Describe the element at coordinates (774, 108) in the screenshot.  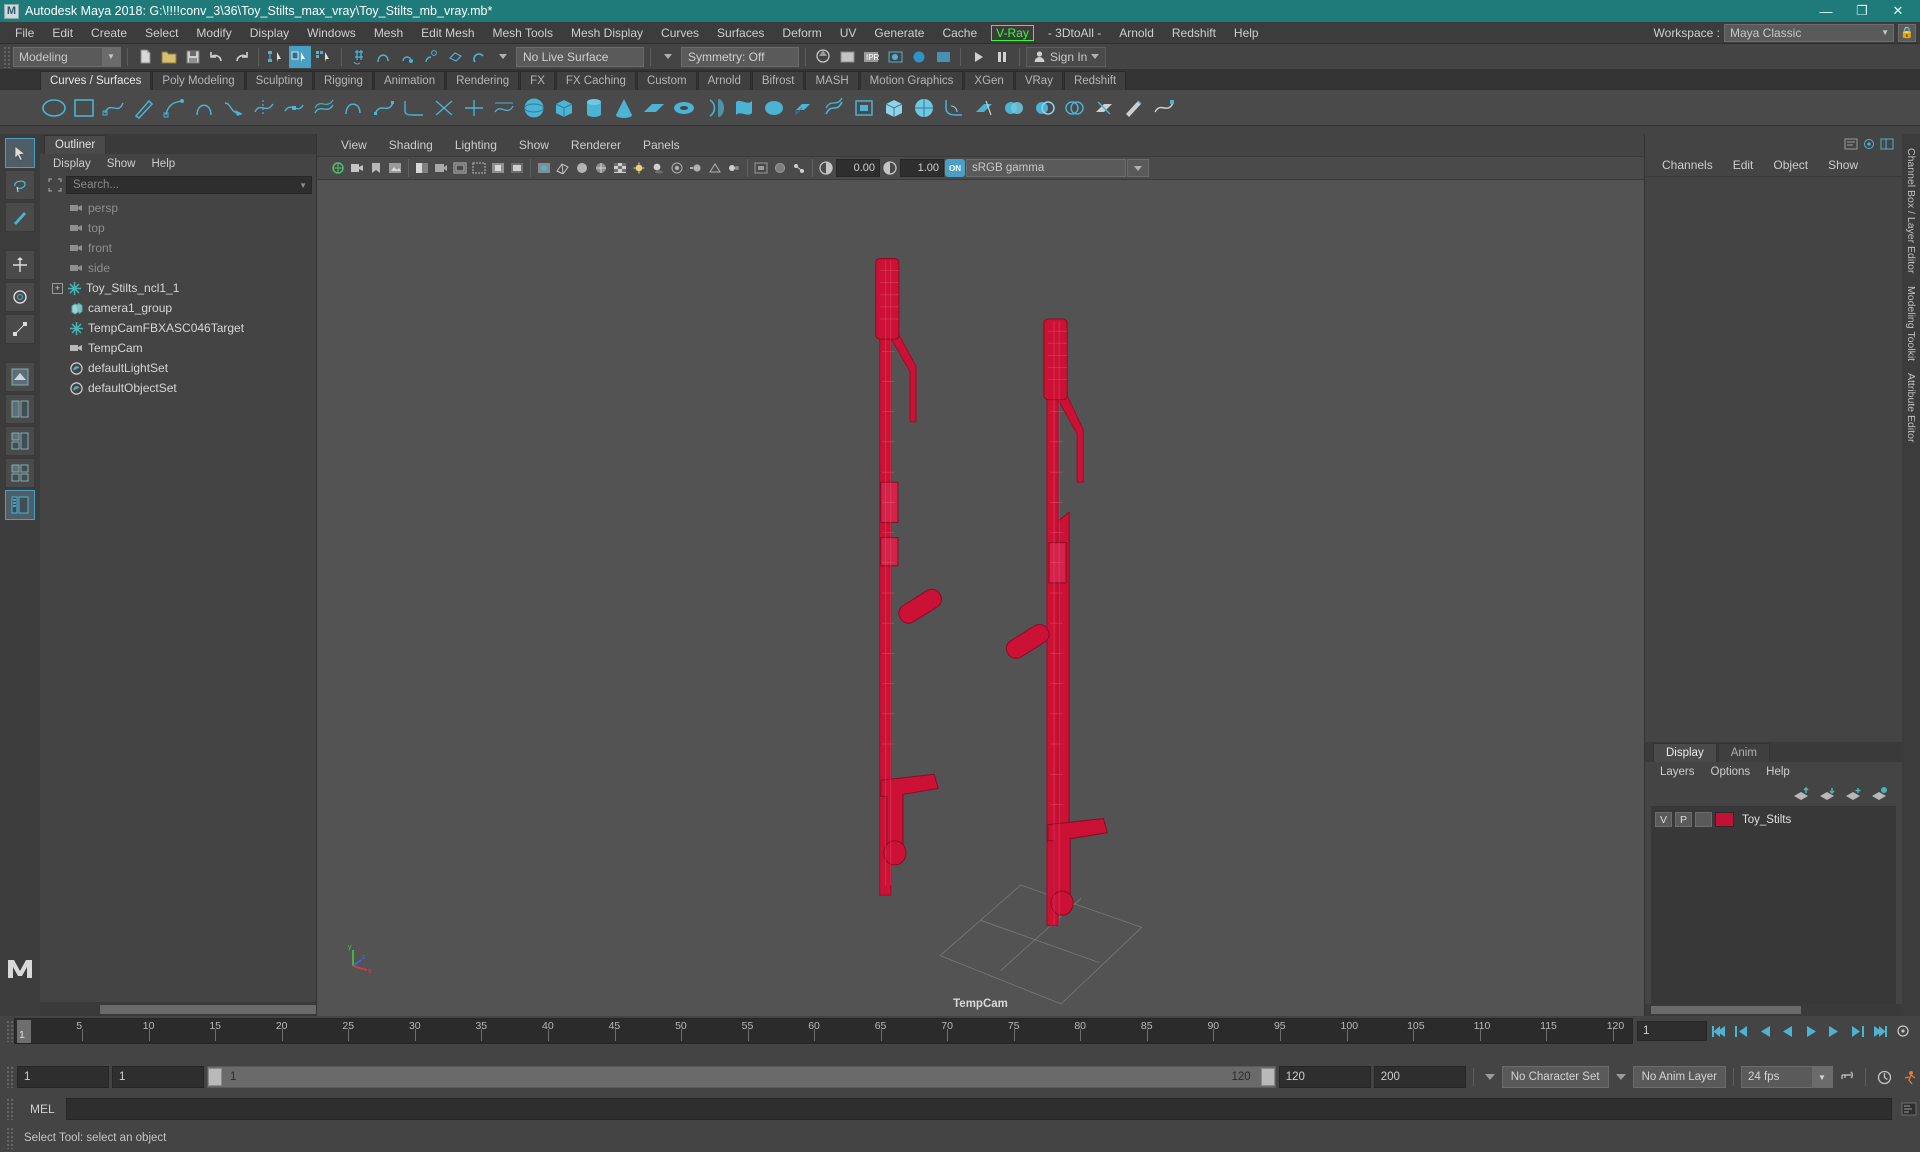
I see `planar-icon` at that location.